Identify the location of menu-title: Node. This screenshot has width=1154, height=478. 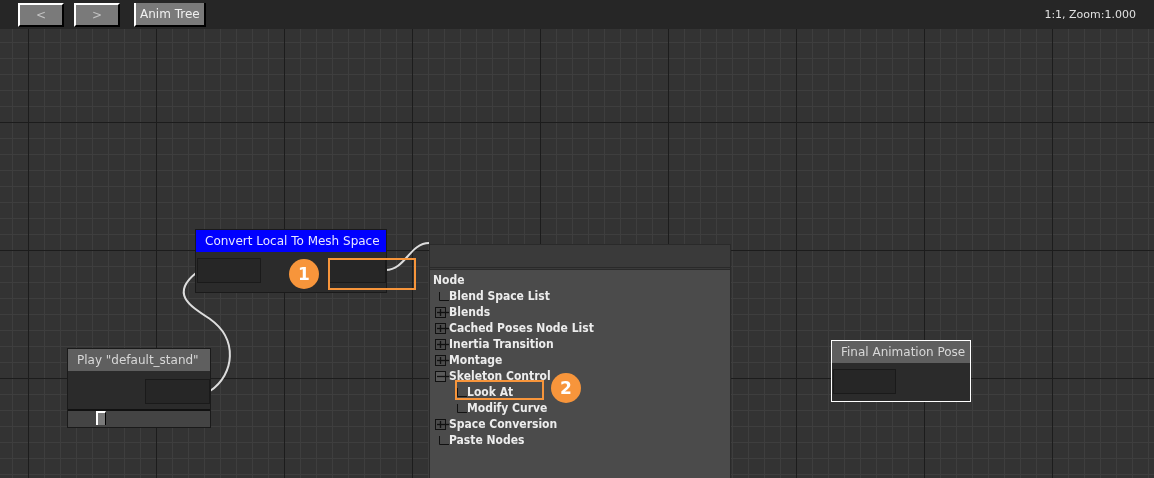
(449, 280).